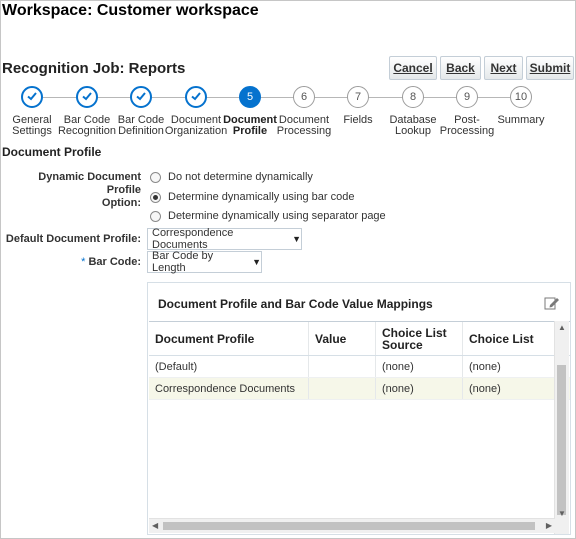 The height and width of the screenshot is (539, 576). I want to click on column-header-document-profile: Document Profile, so click(229, 338).